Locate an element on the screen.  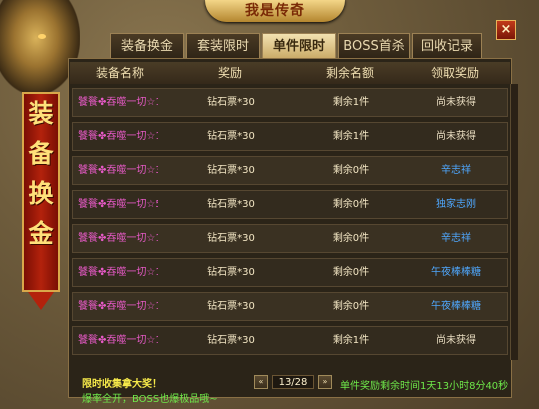
header-reward: 奖励 is located at coordinates (229, 73).